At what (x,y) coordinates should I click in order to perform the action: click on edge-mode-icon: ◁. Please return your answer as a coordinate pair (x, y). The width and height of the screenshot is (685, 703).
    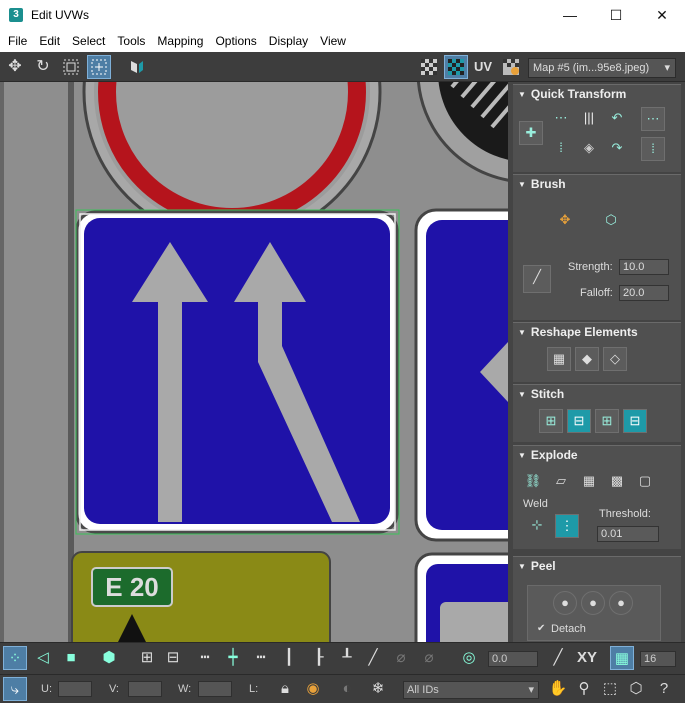
    Looking at the image, I should click on (43, 658).